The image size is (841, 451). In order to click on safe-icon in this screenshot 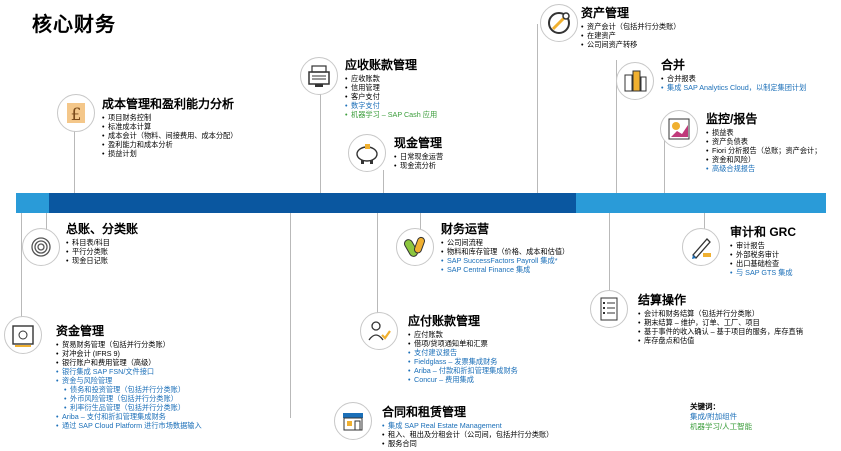, I will do `click(23, 335)`.